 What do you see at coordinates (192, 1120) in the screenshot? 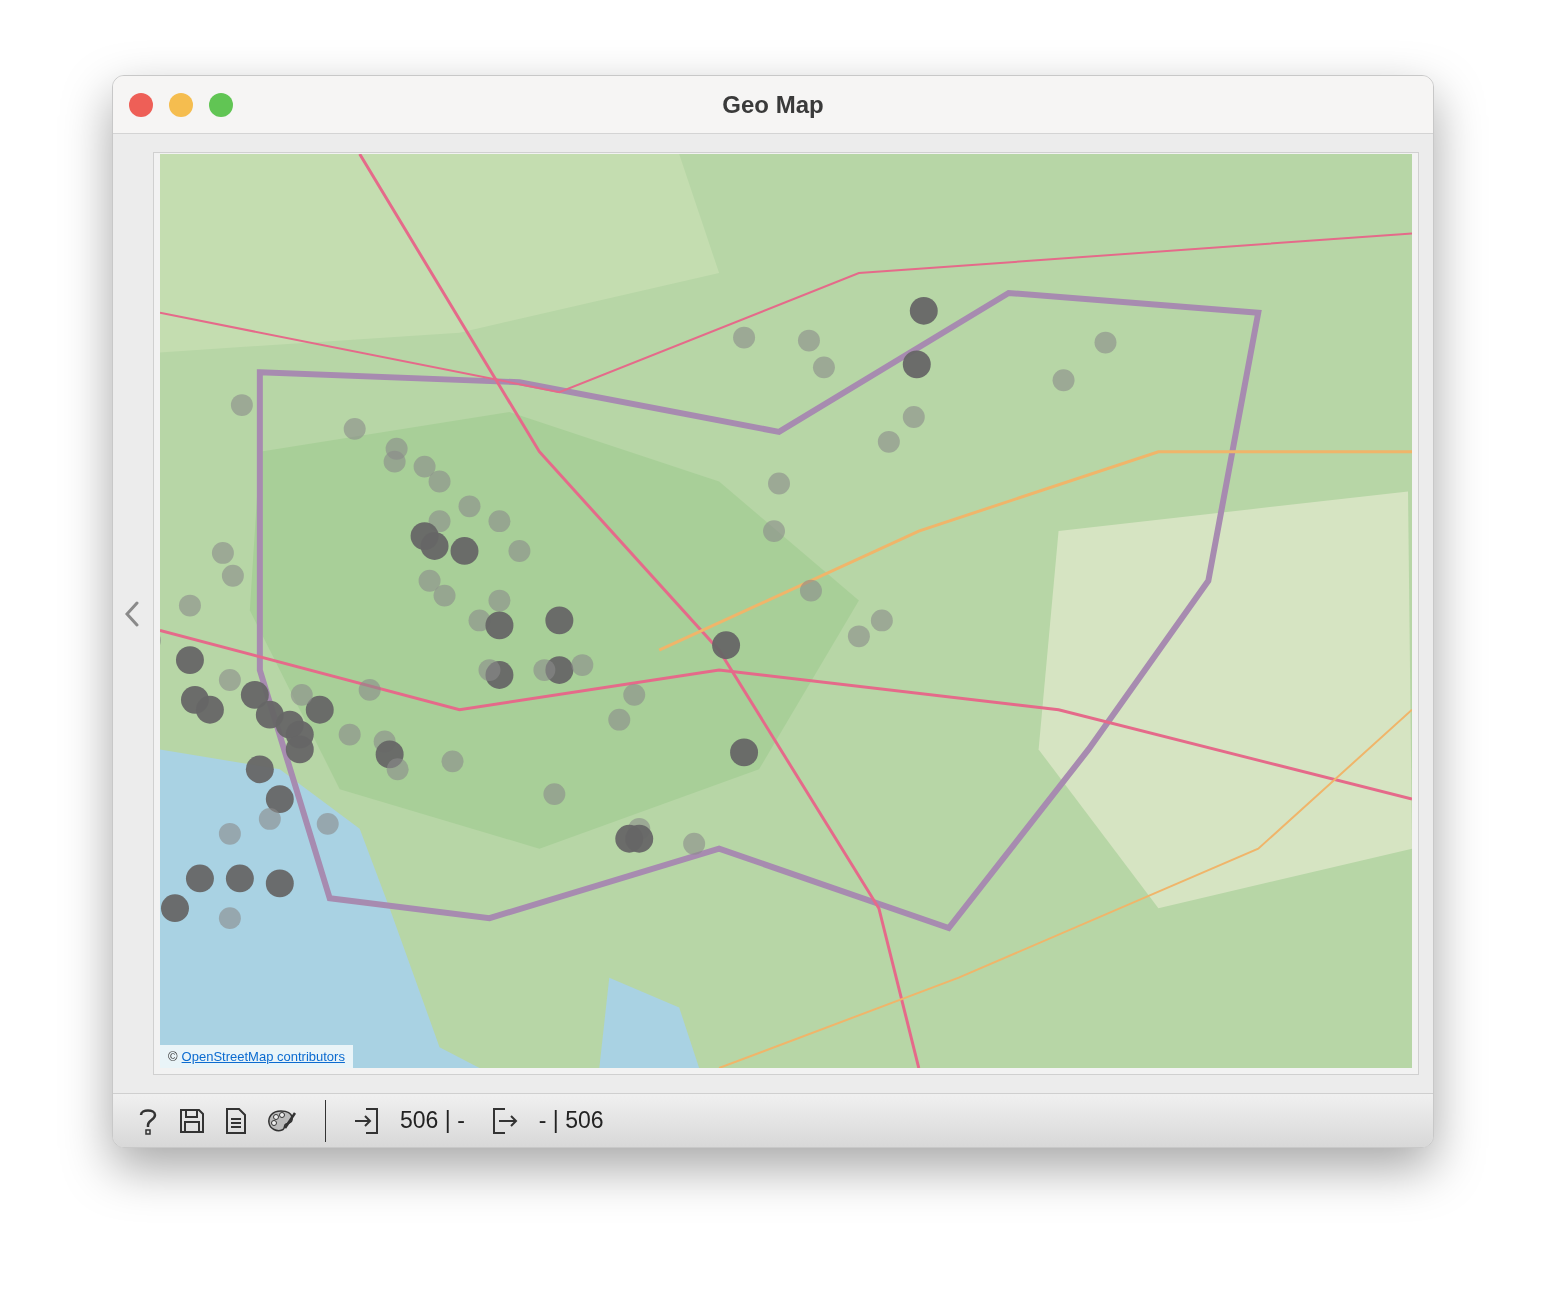
I see `save-icon` at bounding box center [192, 1120].